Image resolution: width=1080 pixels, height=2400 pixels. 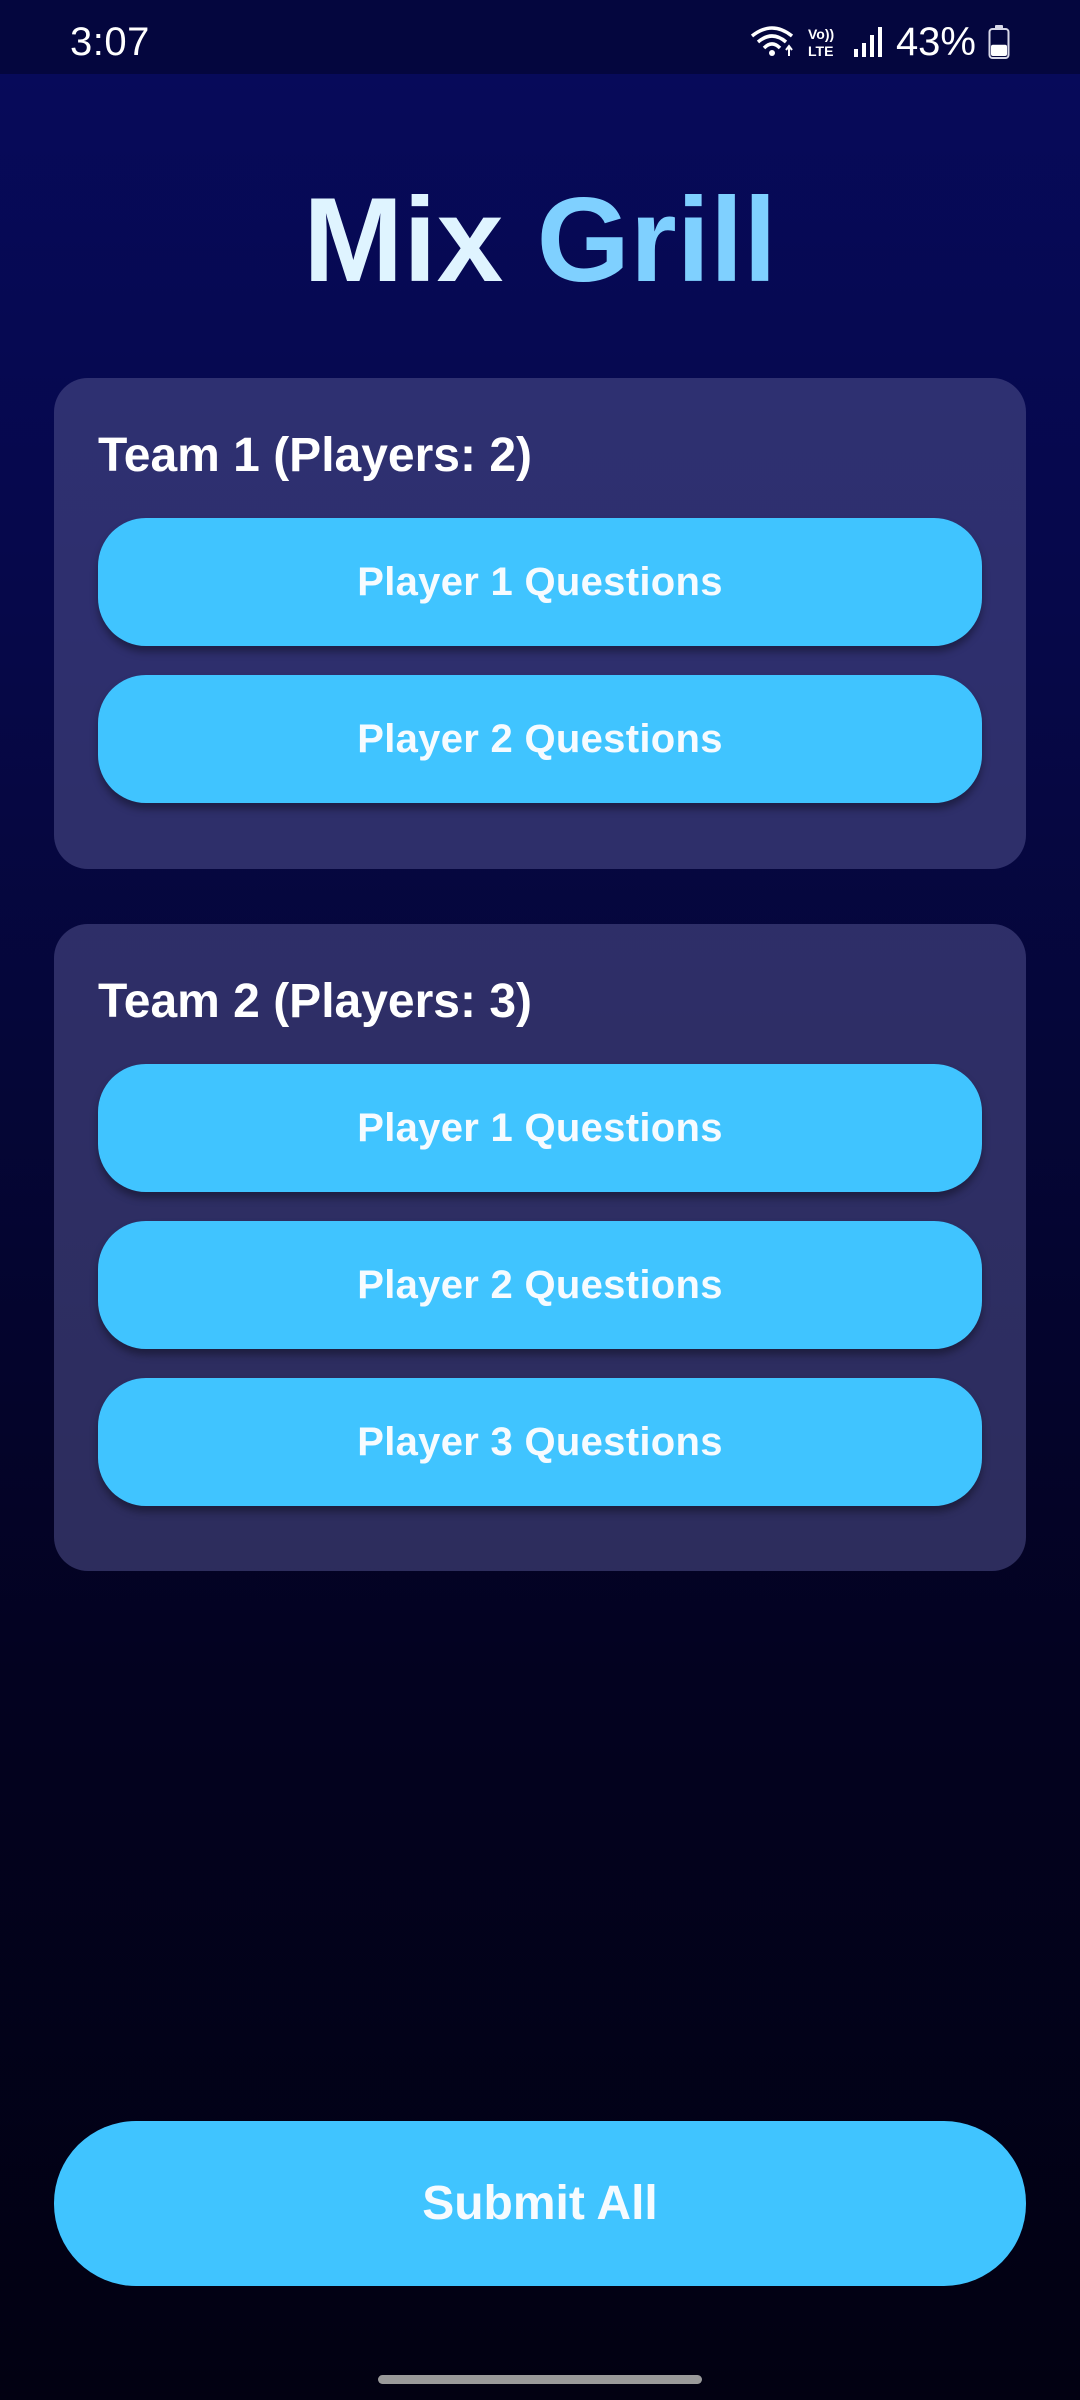 I want to click on volte-label-top: Vo)), so click(x=821, y=34).